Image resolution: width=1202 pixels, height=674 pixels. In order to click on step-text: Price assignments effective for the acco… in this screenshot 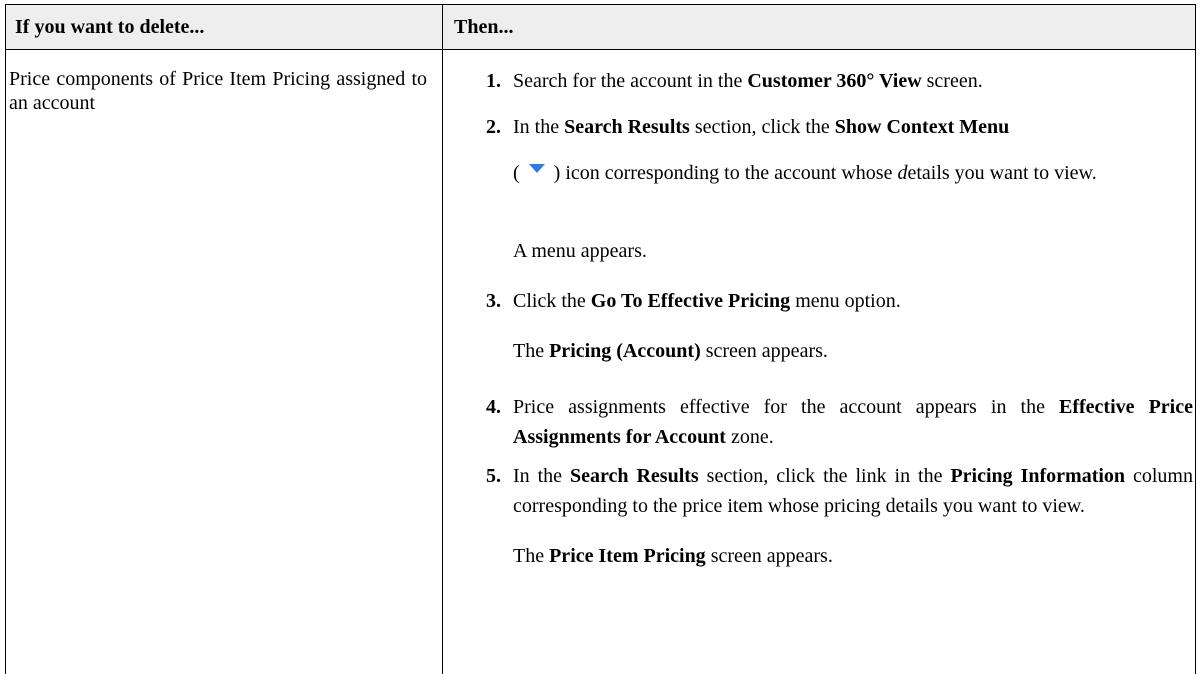, I will do `click(853, 422)`.